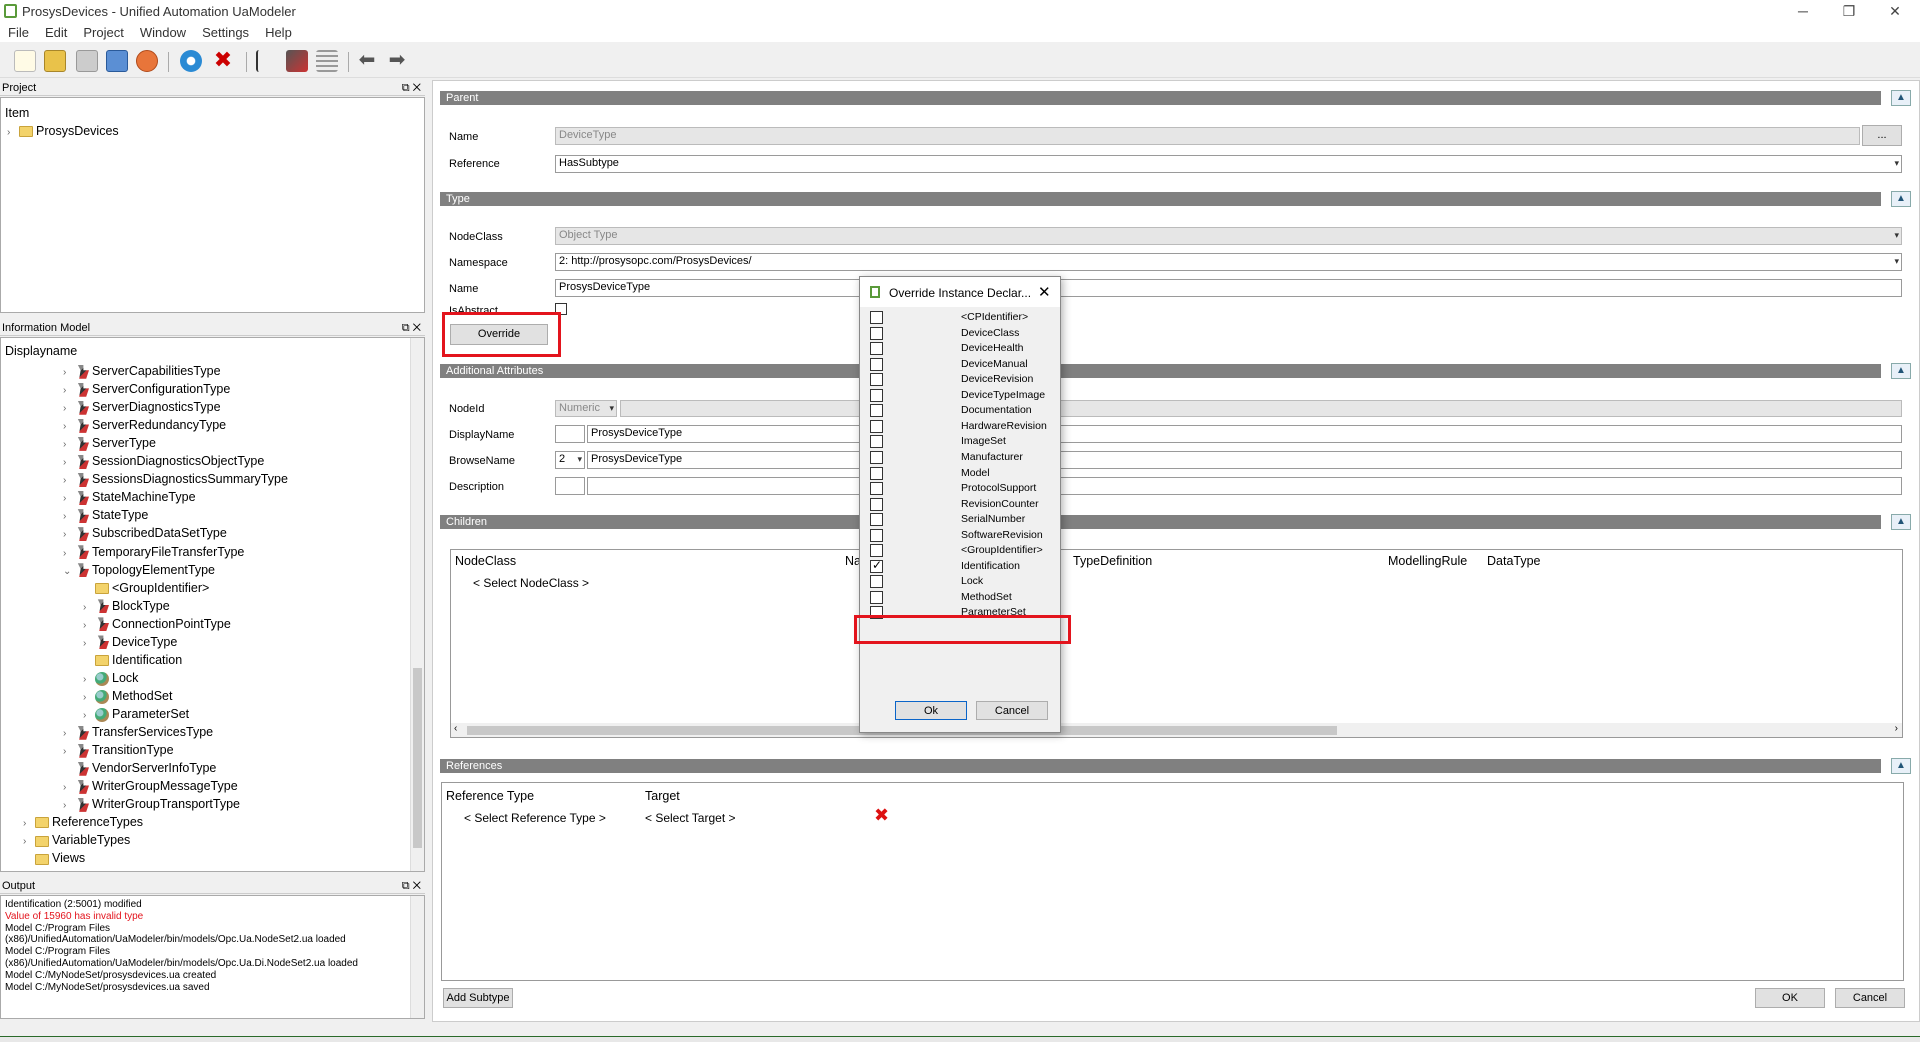 The image size is (1920, 1042). I want to click on dialog-close-icon: ✕, so click(1044, 292).